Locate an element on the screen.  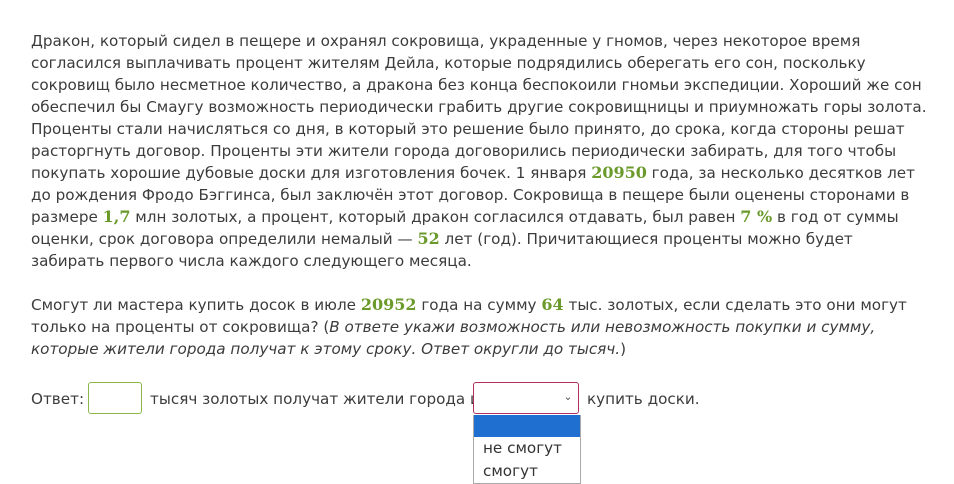
text-segment: ) is located at coordinates (623, 349).